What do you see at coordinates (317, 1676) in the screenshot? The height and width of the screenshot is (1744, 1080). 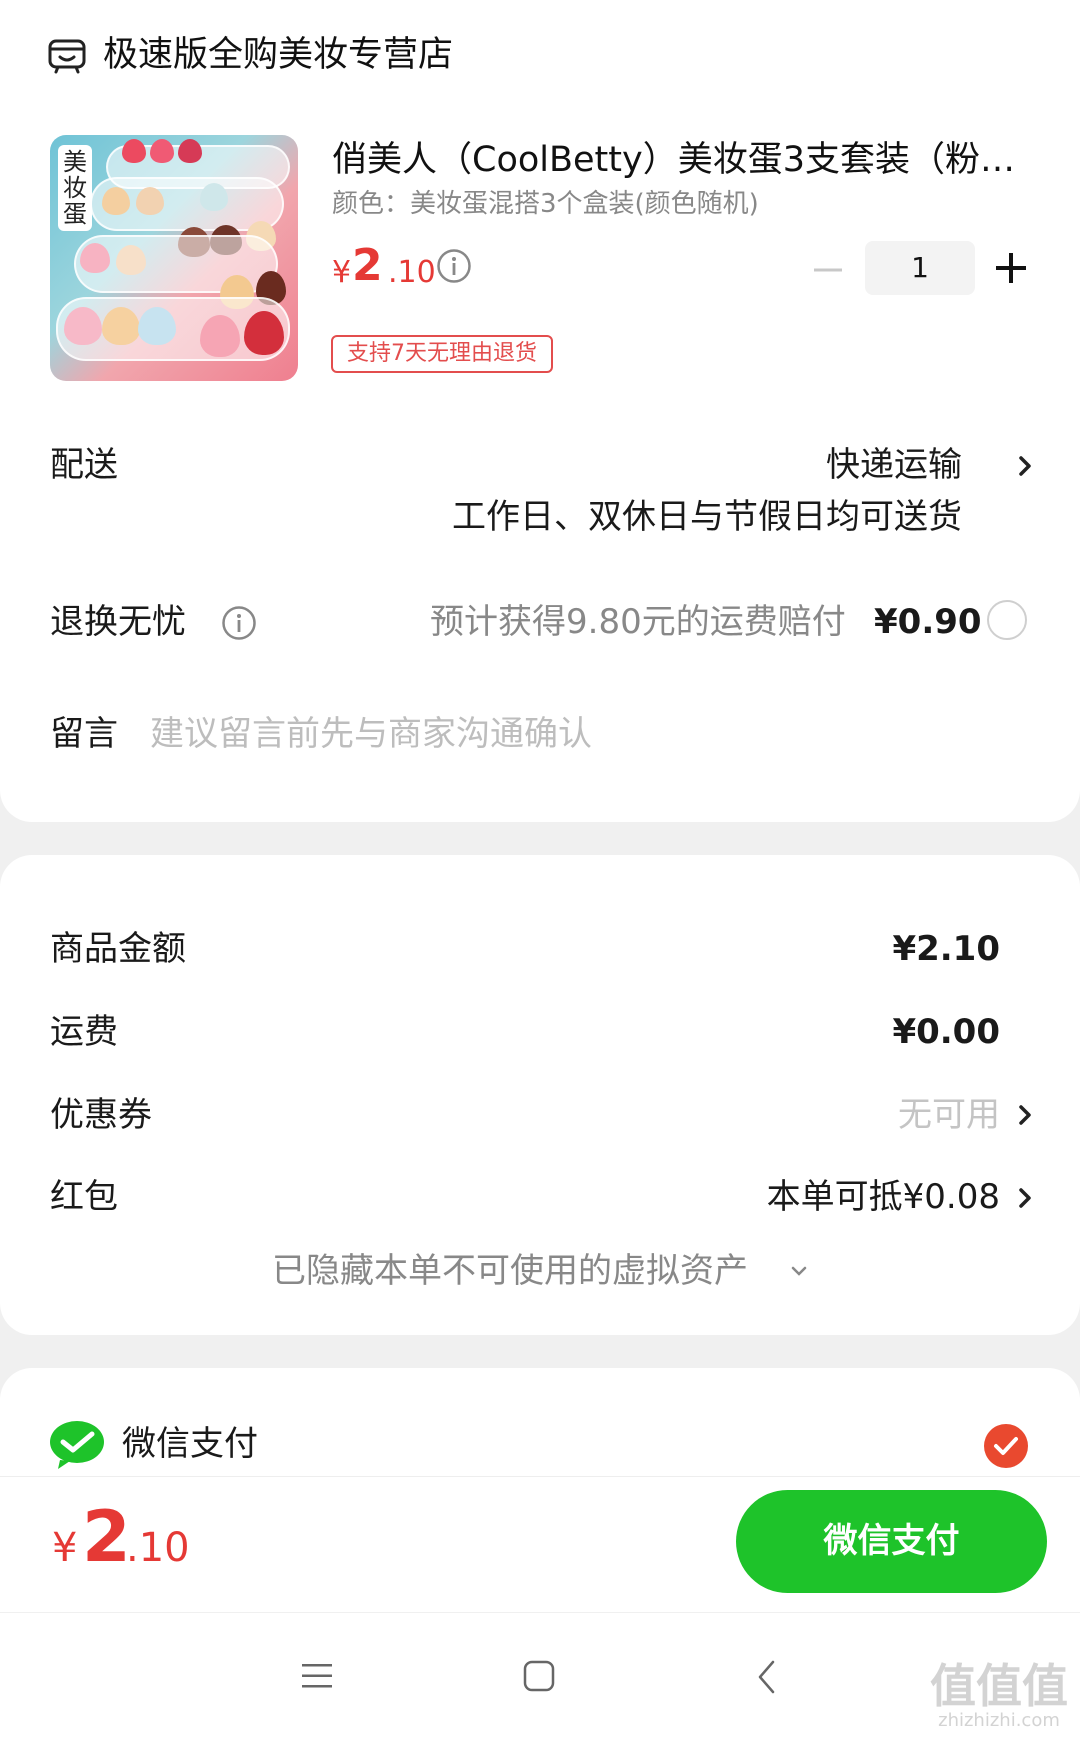 I see `menu-icon` at bounding box center [317, 1676].